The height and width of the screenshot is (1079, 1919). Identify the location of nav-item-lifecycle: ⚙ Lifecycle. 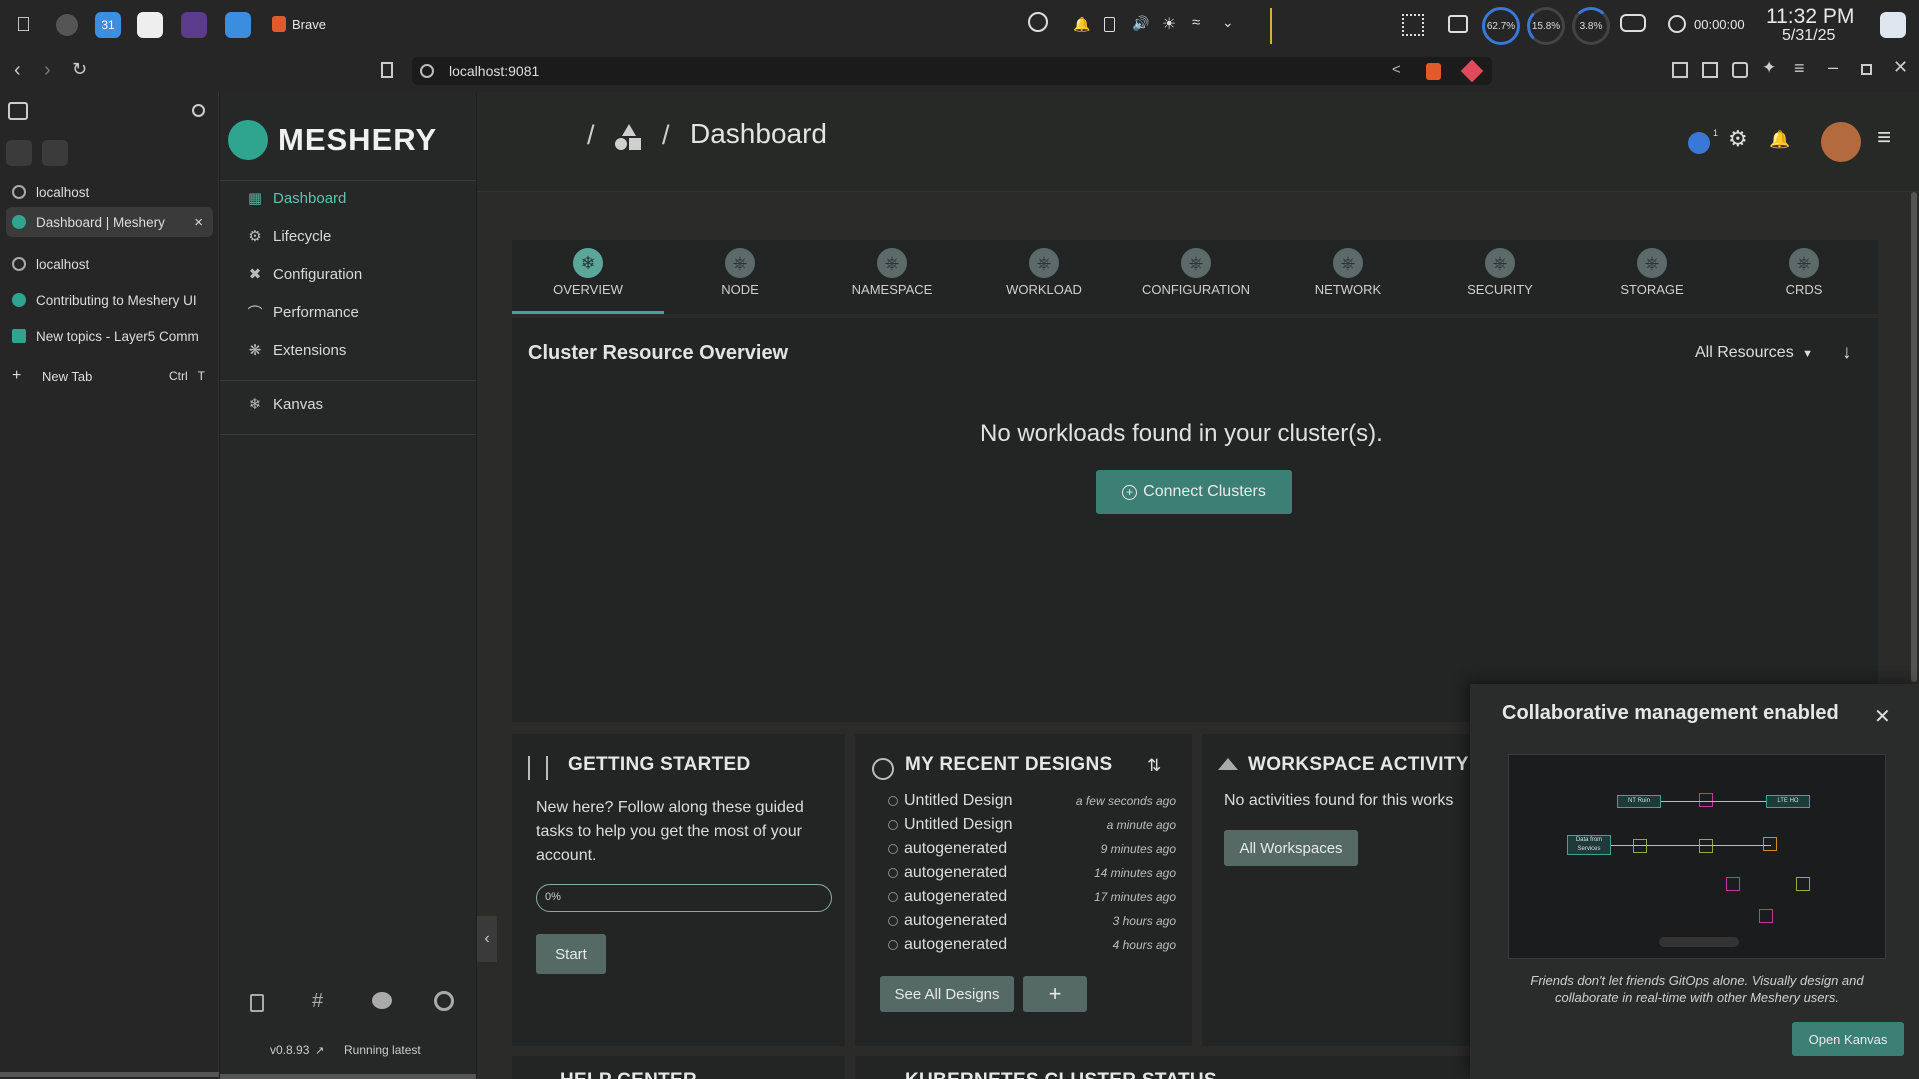
(288, 236).